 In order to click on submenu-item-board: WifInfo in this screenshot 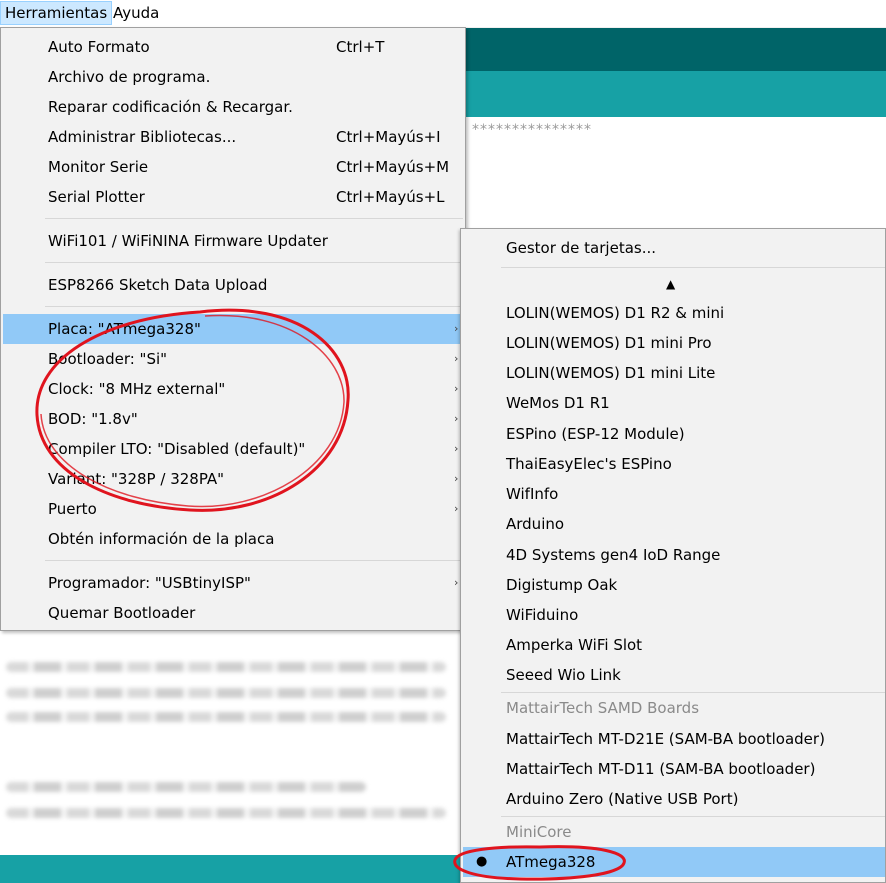, I will do `click(674, 494)`.